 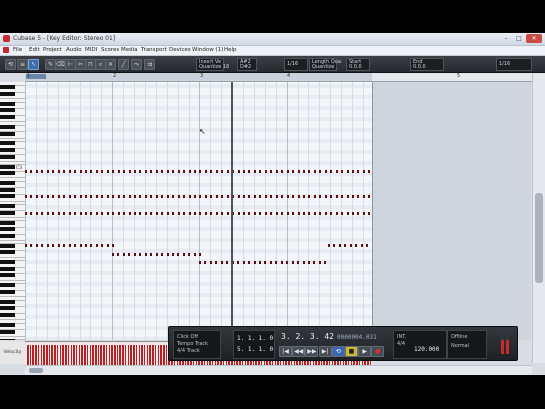 I want to click on record-mode: Normal, so click(x=460, y=346).